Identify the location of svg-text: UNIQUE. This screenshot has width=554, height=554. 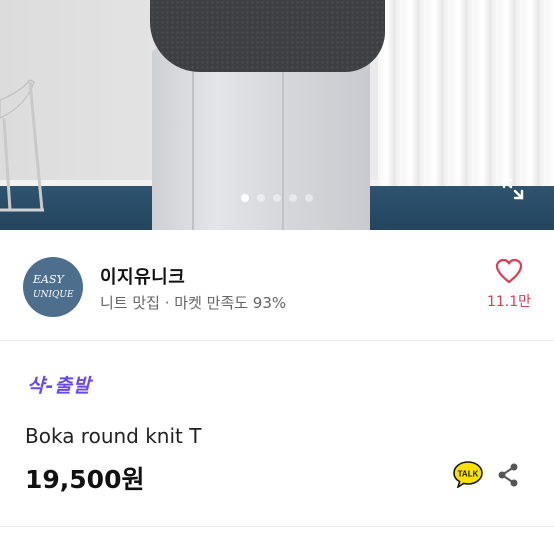
(53, 295).